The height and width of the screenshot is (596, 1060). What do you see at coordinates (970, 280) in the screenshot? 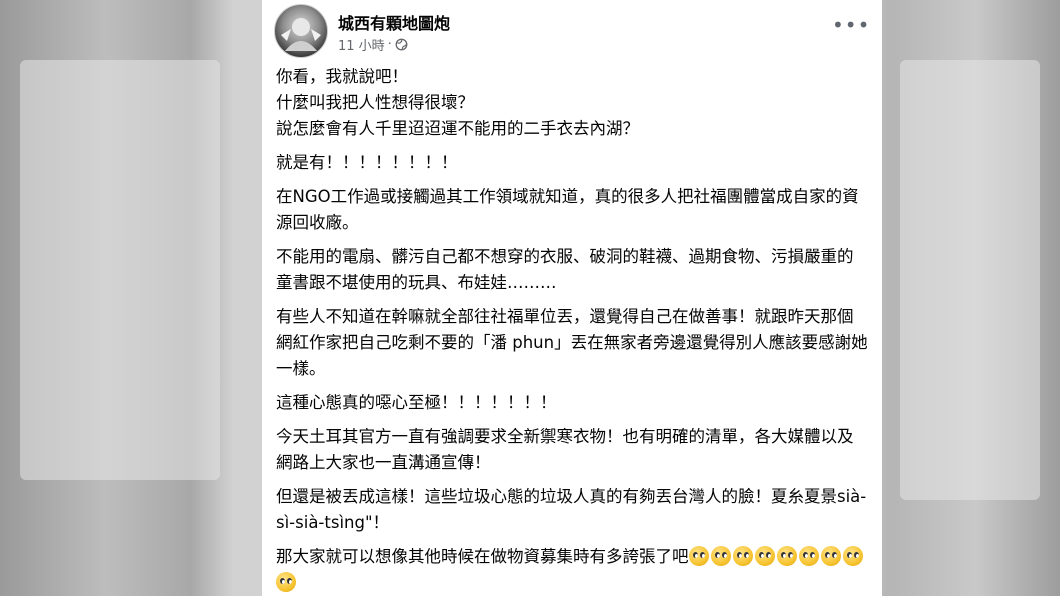
I see `blurred-background-right` at bounding box center [970, 280].